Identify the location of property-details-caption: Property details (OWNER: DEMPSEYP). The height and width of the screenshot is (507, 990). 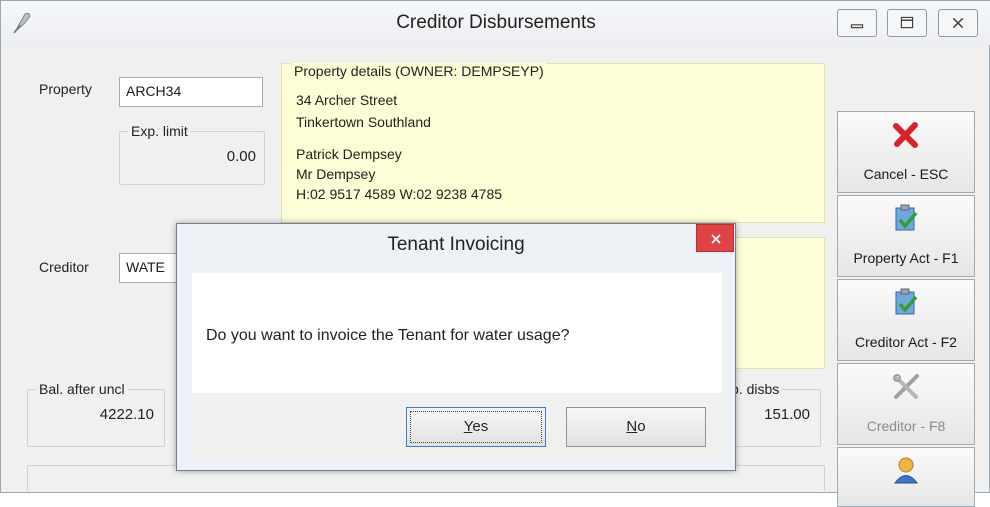
(419, 71).